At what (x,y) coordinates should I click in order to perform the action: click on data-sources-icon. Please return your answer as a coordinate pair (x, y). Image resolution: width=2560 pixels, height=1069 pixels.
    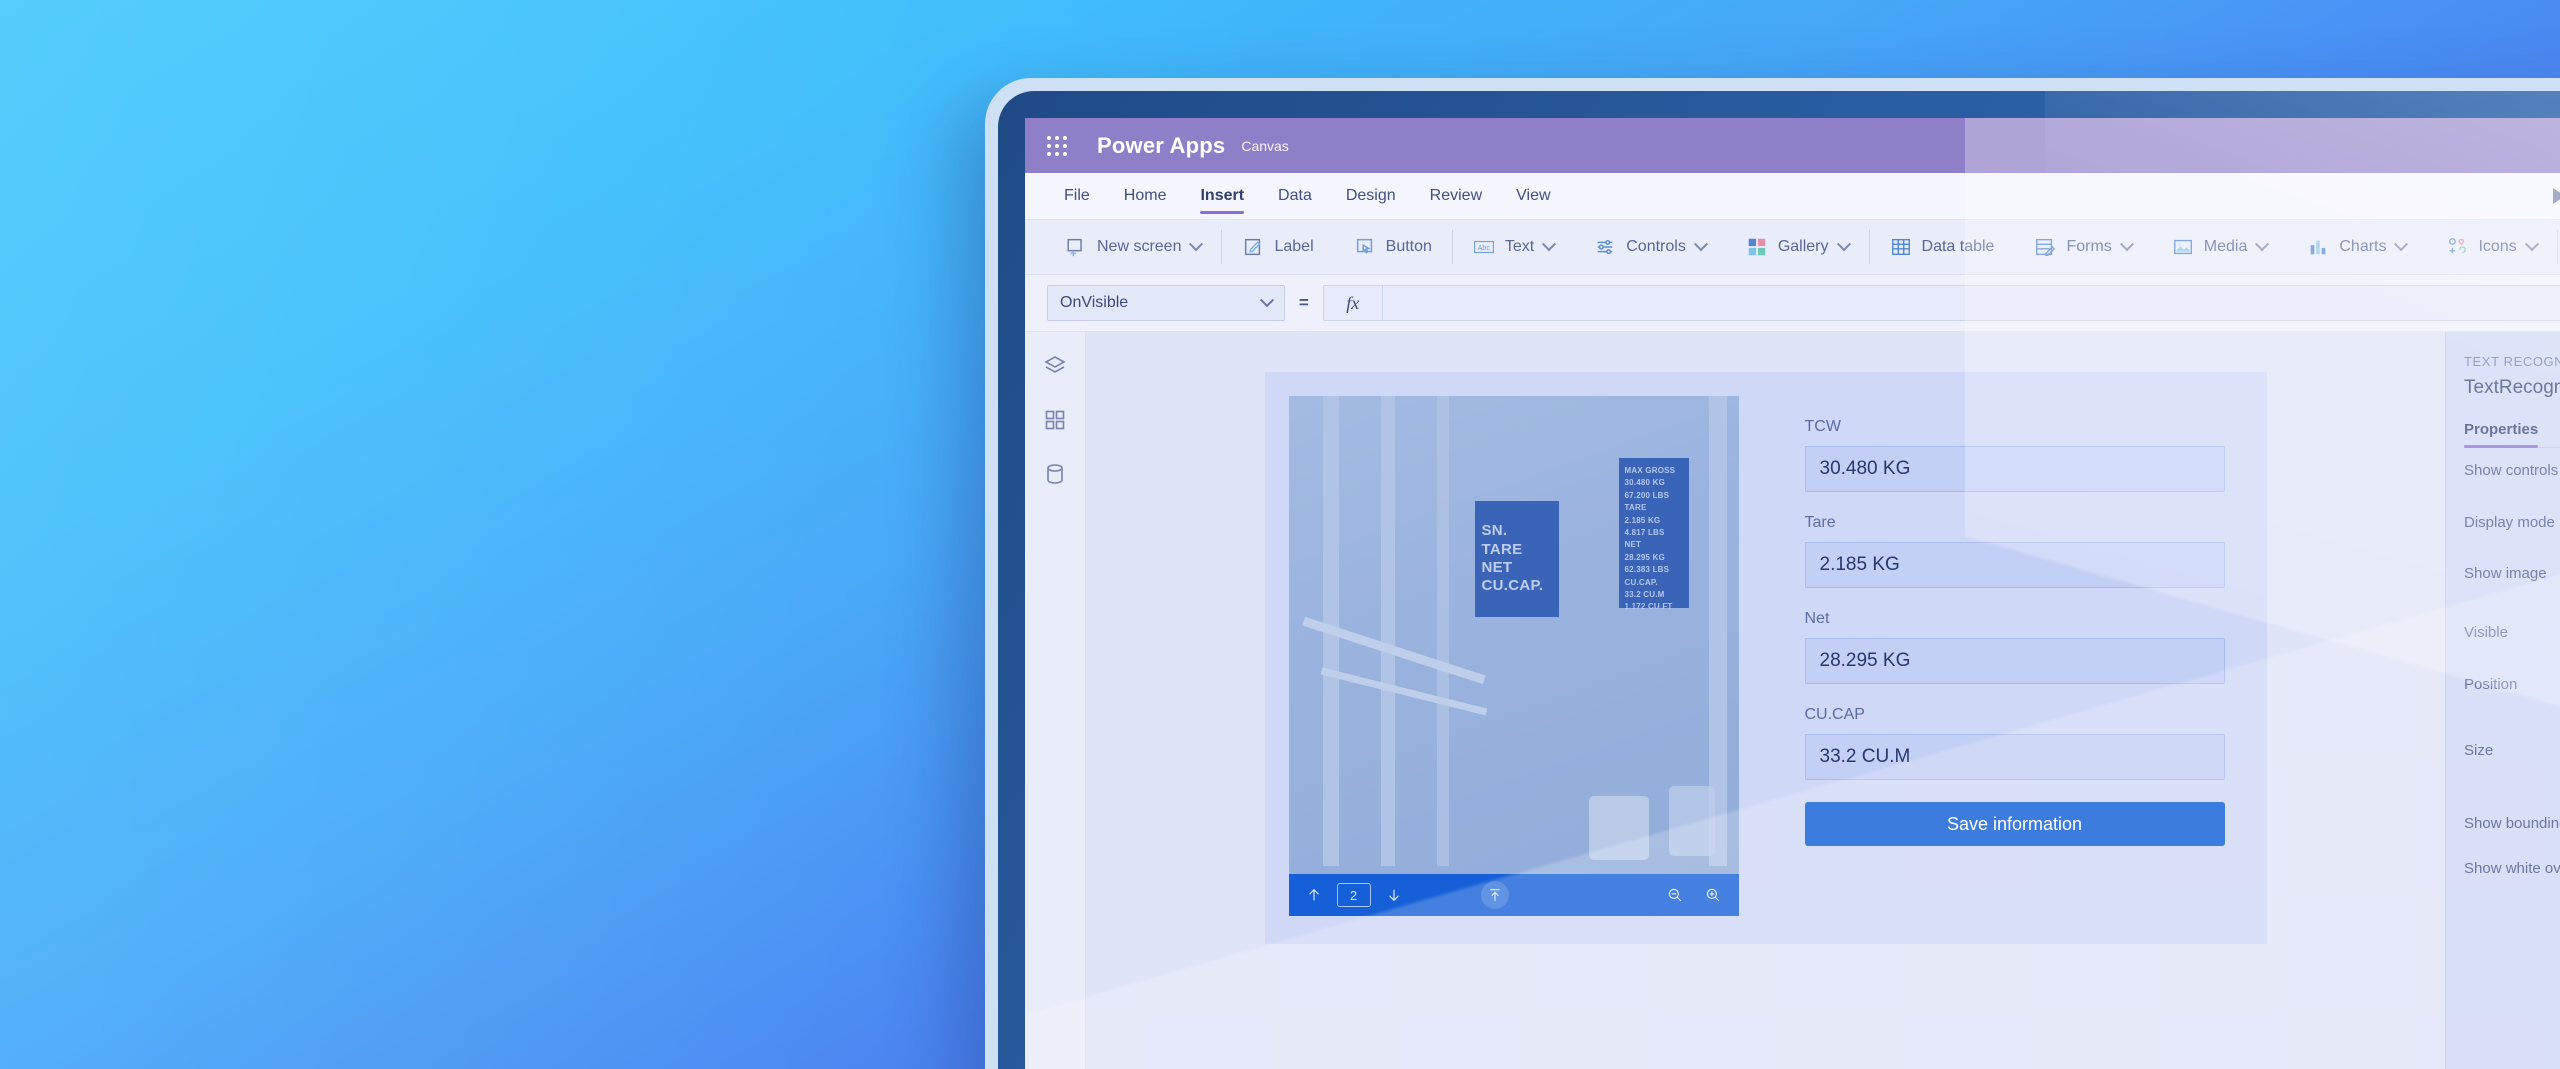
    Looking at the image, I should click on (1055, 474).